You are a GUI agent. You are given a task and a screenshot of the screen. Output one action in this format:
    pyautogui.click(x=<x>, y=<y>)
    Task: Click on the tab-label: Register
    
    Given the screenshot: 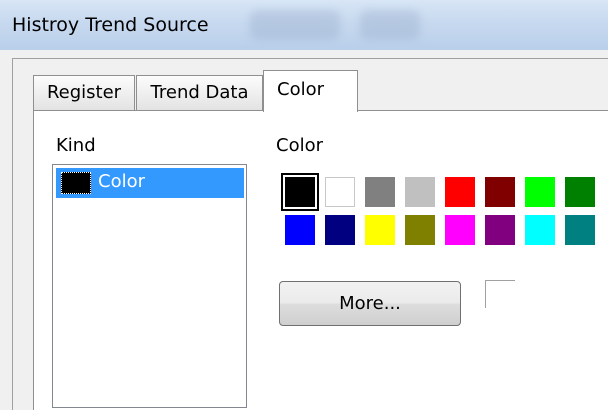 What is the action you would take?
    pyautogui.click(x=84, y=92)
    